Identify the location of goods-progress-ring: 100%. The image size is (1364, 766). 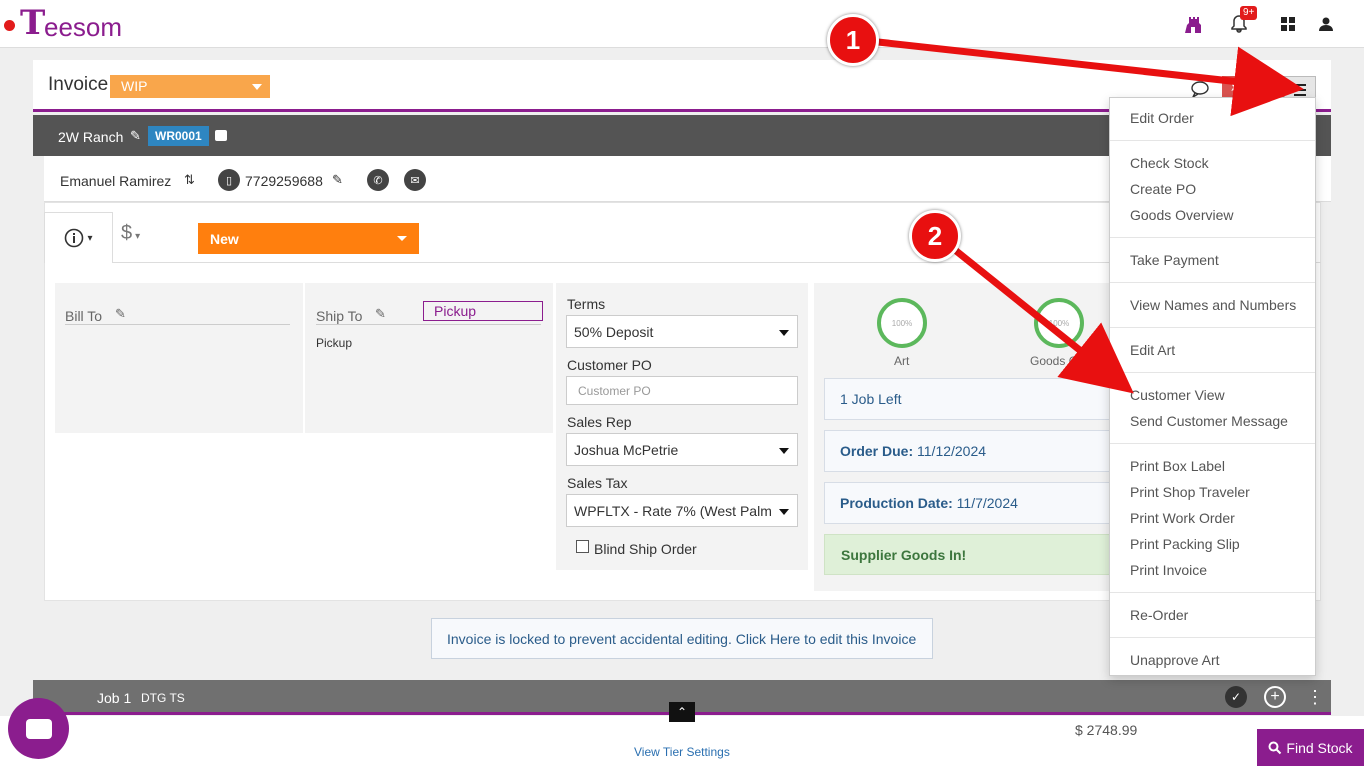
(1059, 323).